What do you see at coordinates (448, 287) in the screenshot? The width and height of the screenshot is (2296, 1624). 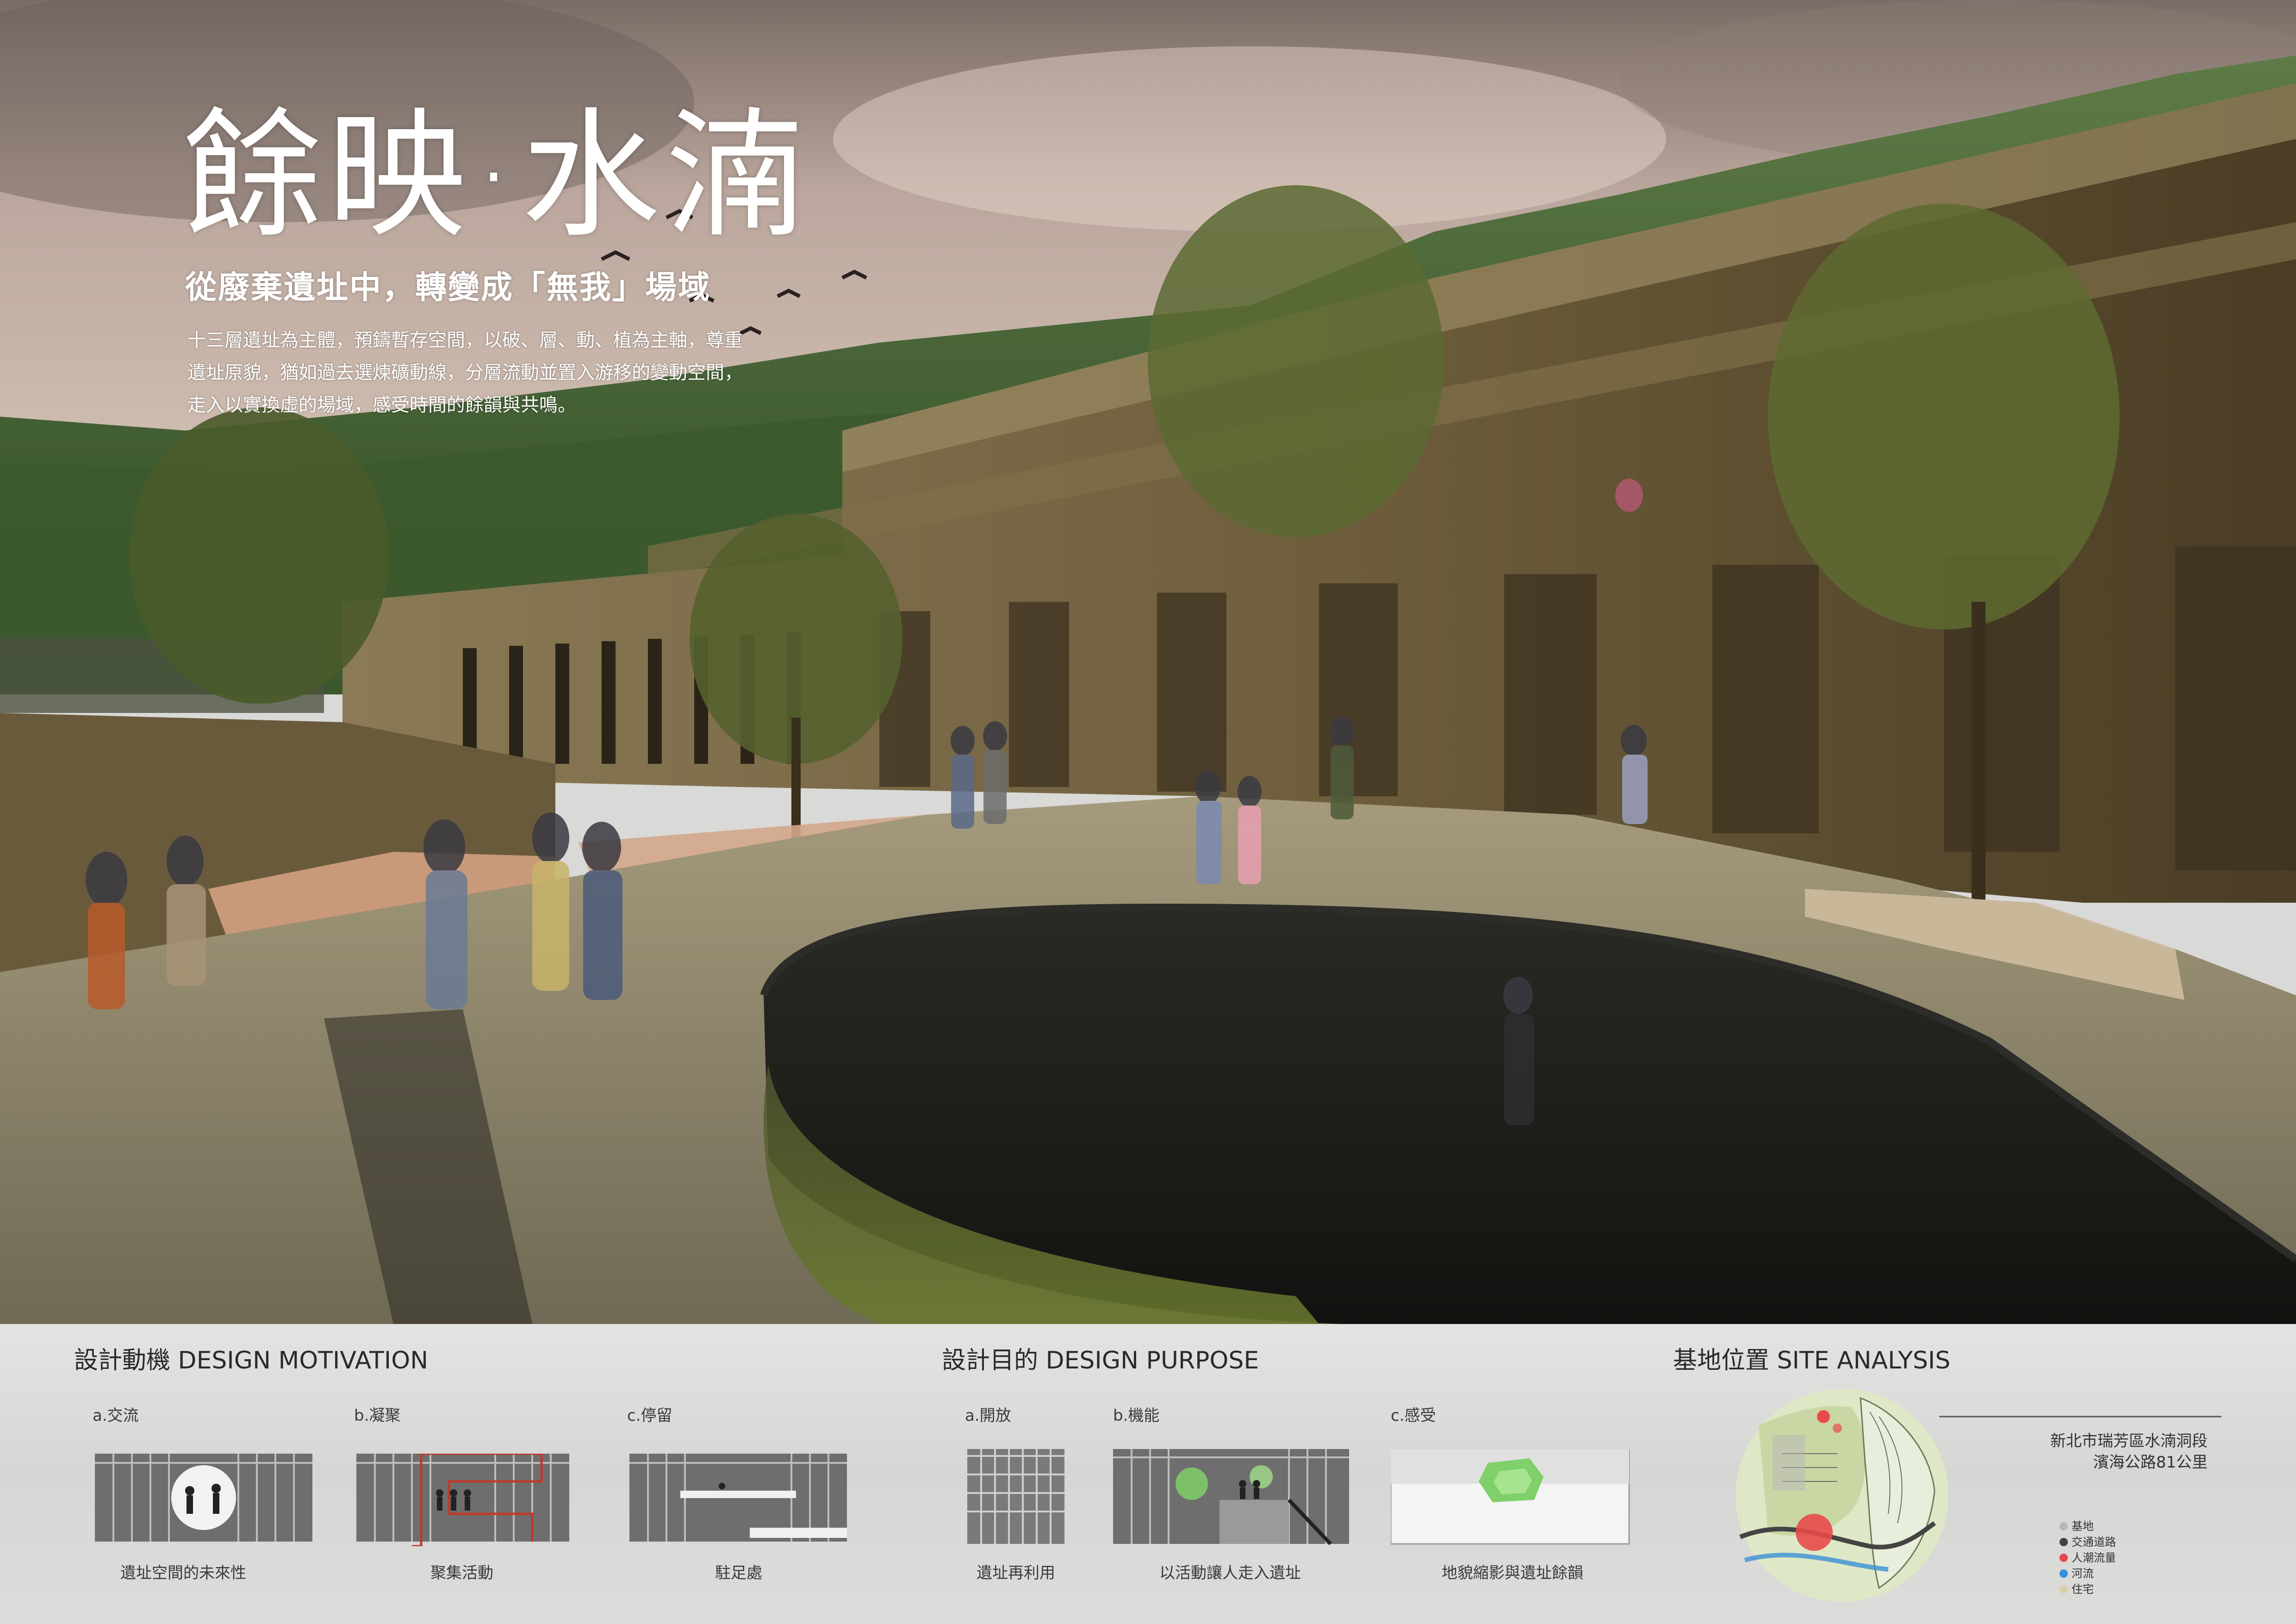 I see `project-subtitle: 從廢棄遺址中，轉變成「無我」場域` at bounding box center [448, 287].